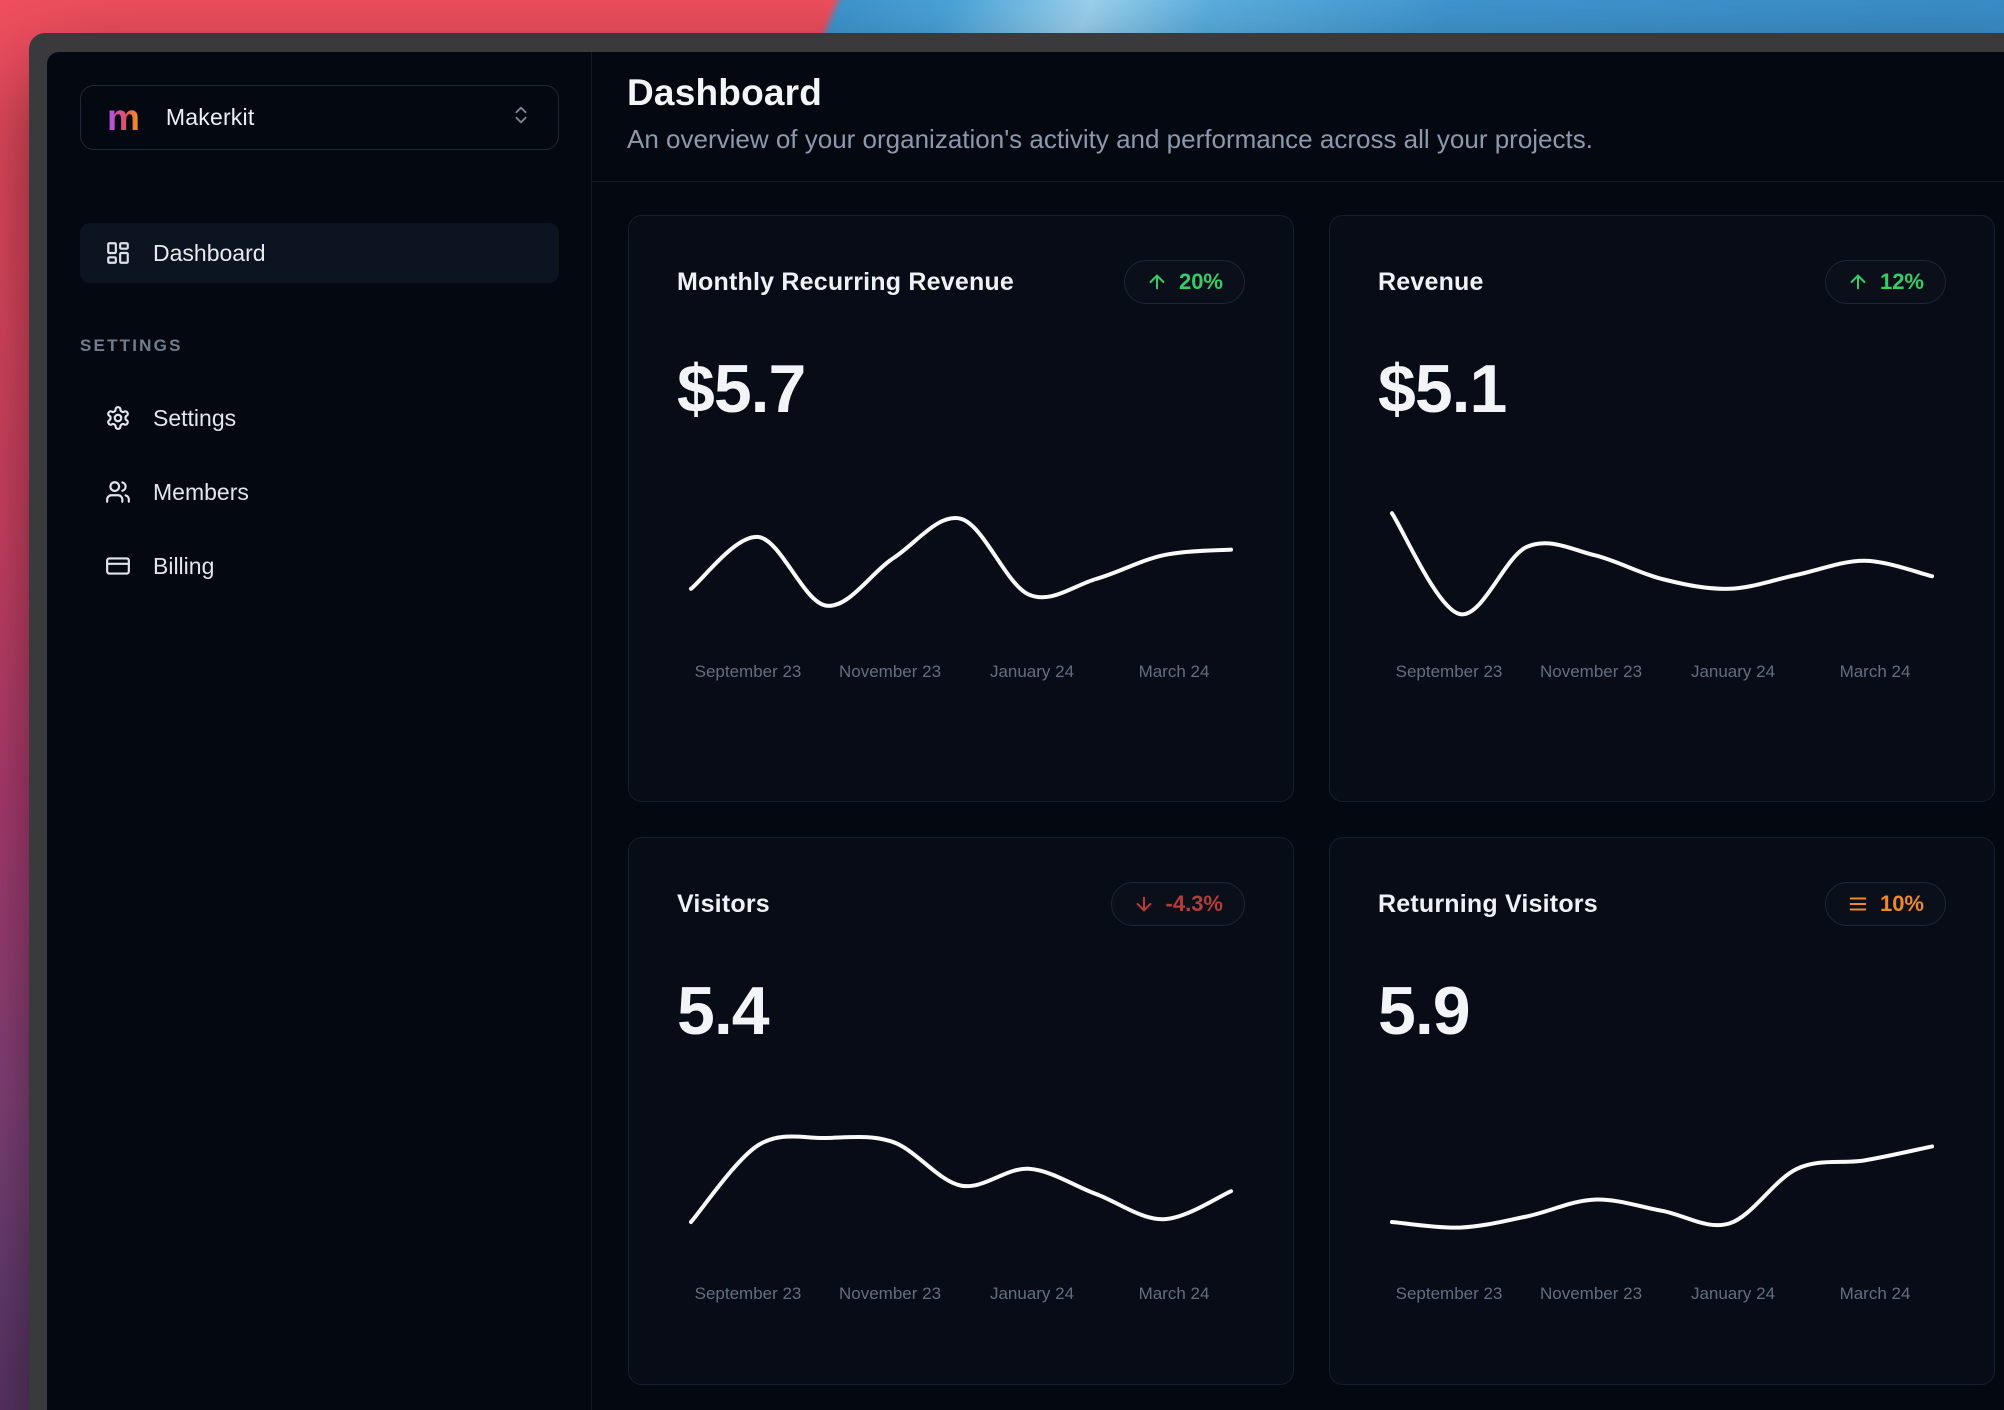 The image size is (2004, 1410). What do you see at coordinates (1488, 903) in the screenshot?
I see `card-title: Returning Visitors` at bounding box center [1488, 903].